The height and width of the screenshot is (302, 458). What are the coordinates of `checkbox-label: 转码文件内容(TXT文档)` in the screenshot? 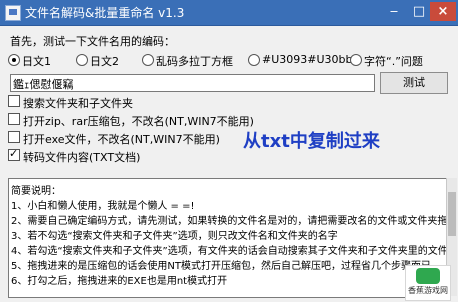 It's located at (82, 157).